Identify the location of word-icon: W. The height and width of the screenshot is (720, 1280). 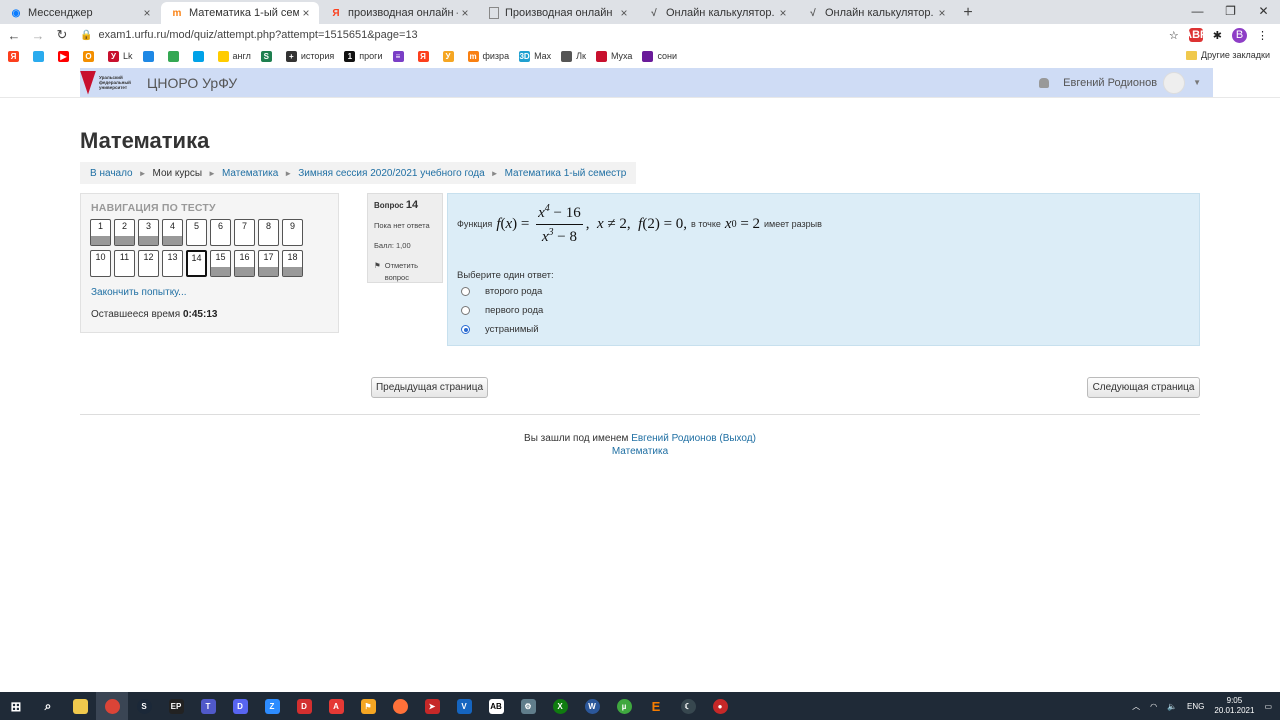
(592, 706).